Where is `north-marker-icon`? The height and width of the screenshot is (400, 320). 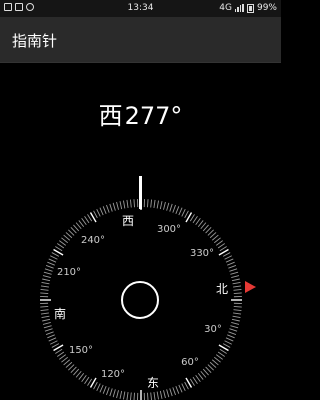
north-marker-icon is located at coordinates (250, 287).